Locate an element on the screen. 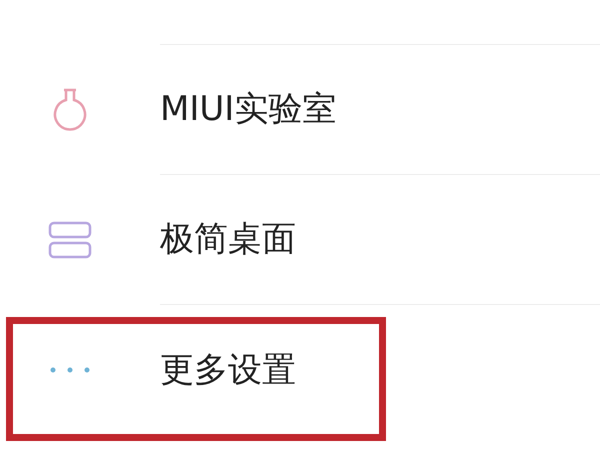 The image size is (600, 450). more-icon is located at coordinates (70, 370).